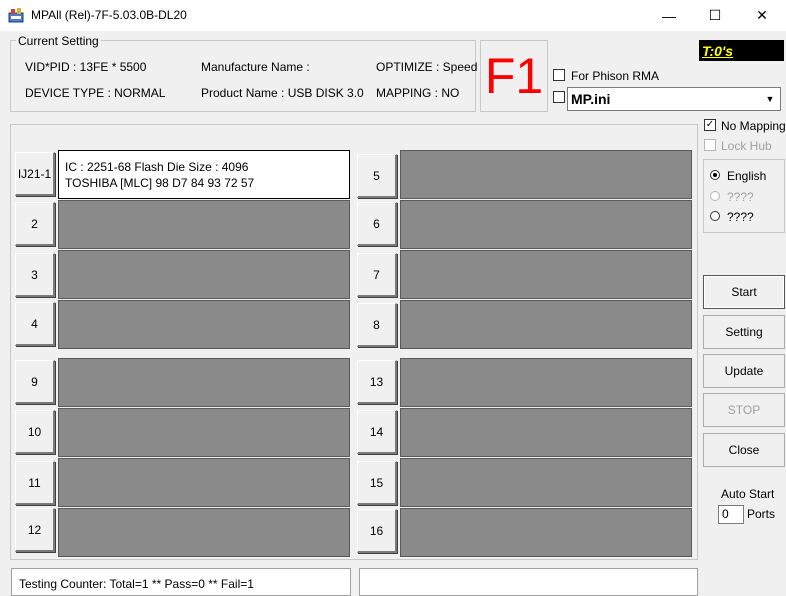  What do you see at coordinates (591, 99) in the screenshot?
I see `ini-file-value: MP.ini` at bounding box center [591, 99].